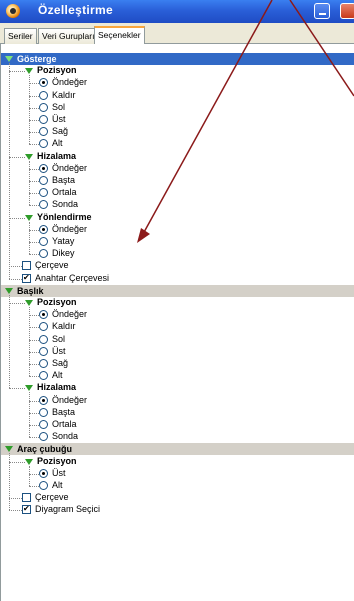 This screenshot has width=354, height=601. I want to click on checkbox-option: Diyagram Seçici, so click(177, 509).